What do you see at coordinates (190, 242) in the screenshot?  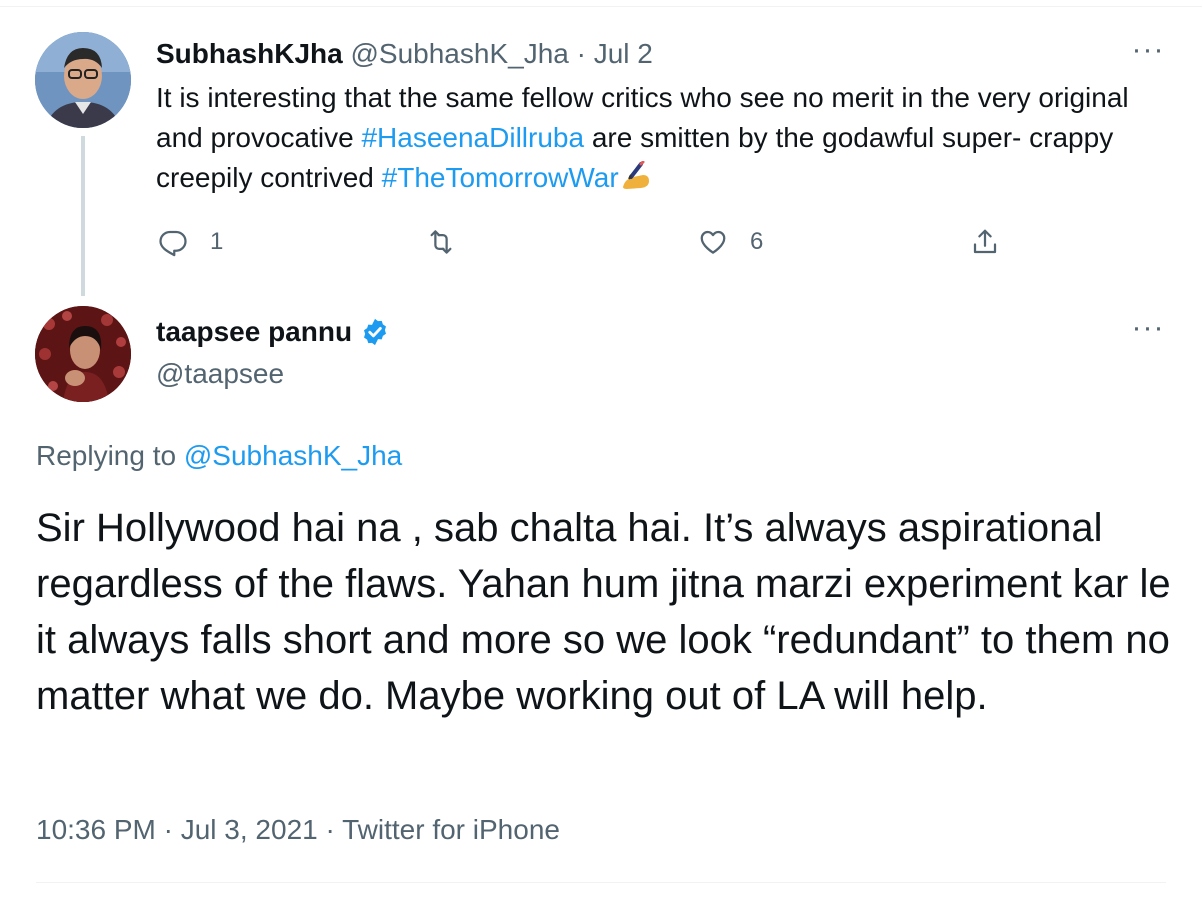 I see `reply-button: 1` at bounding box center [190, 242].